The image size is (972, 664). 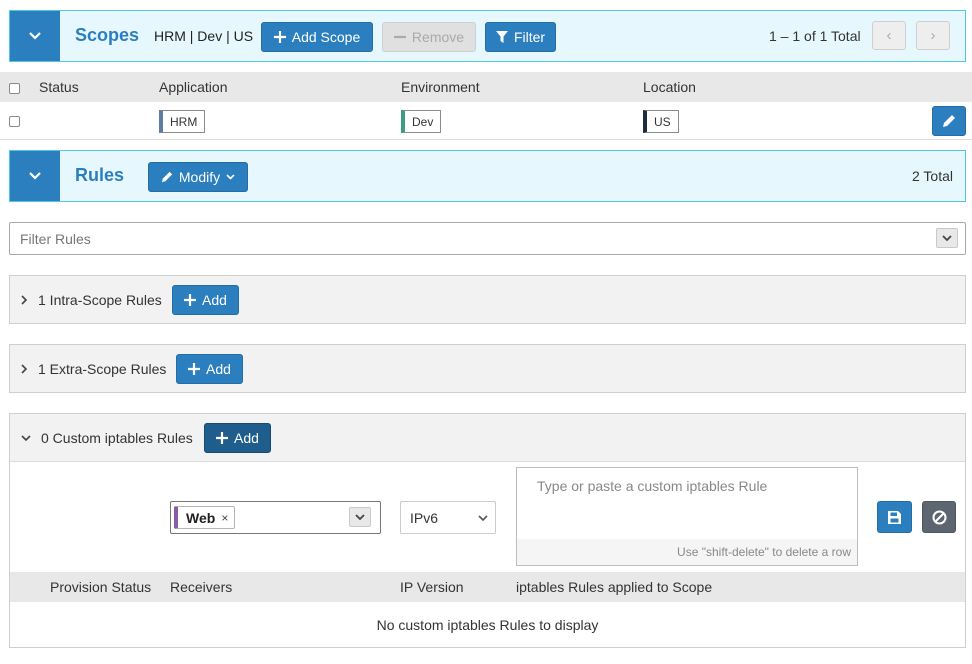 What do you see at coordinates (246, 438) in the screenshot?
I see `add-custom-label: Add` at bounding box center [246, 438].